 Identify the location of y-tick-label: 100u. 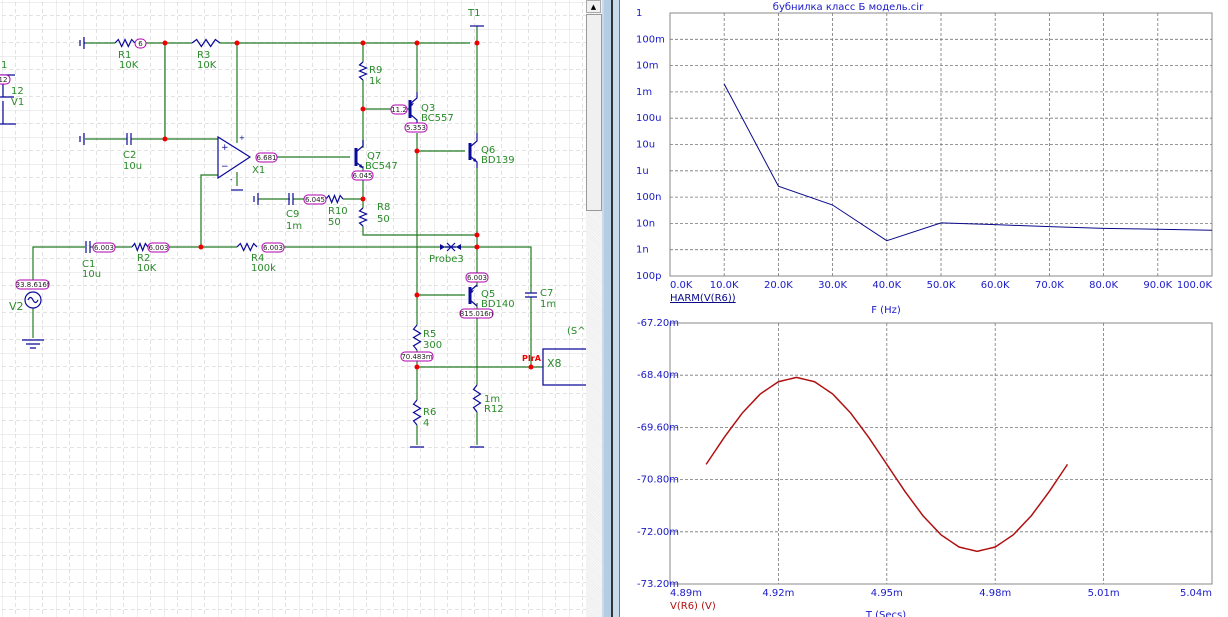
(648, 118).